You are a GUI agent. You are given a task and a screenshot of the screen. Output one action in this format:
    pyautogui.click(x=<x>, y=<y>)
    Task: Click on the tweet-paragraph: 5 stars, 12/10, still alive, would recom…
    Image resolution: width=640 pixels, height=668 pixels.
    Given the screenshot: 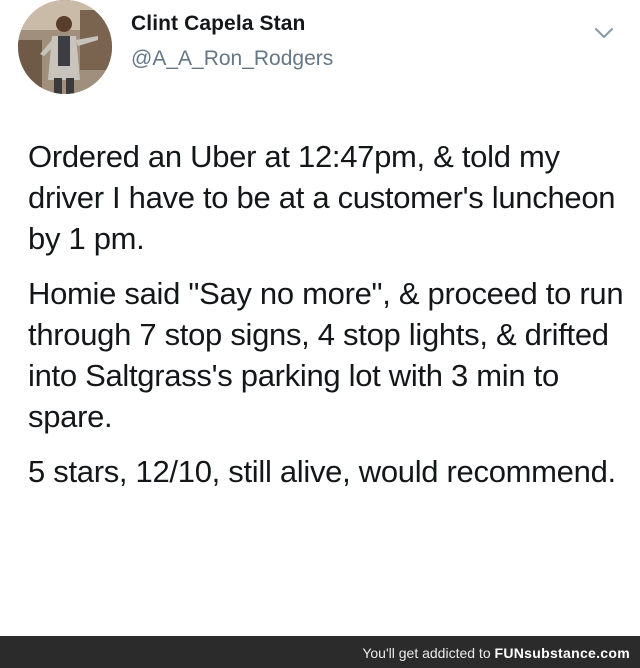 What is the action you would take?
    pyautogui.click(x=322, y=471)
    